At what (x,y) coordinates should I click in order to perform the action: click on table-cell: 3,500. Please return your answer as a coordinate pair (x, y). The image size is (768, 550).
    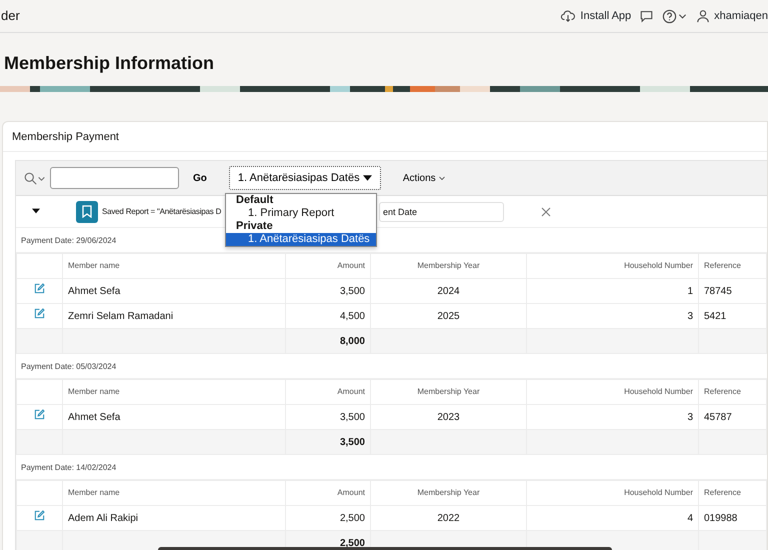
    Looking at the image, I should click on (328, 291).